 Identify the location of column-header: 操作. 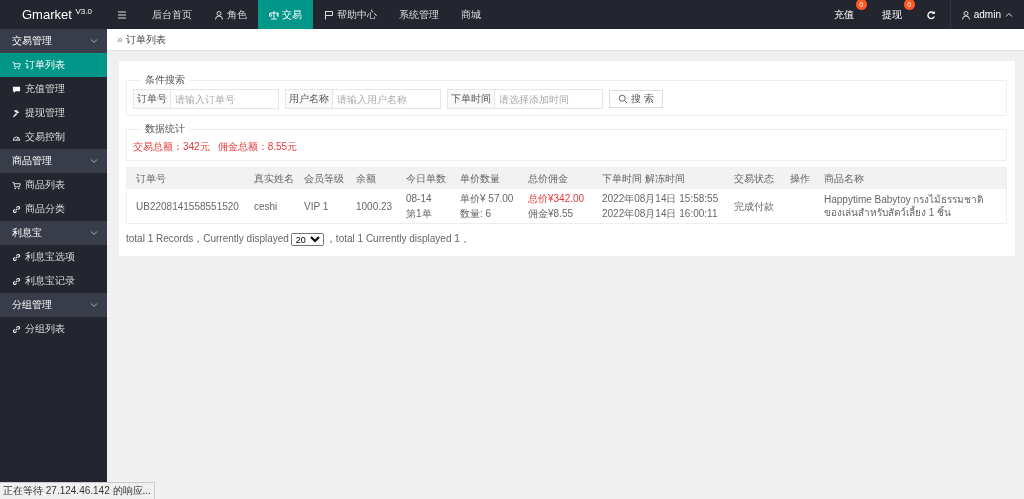
(800, 178).